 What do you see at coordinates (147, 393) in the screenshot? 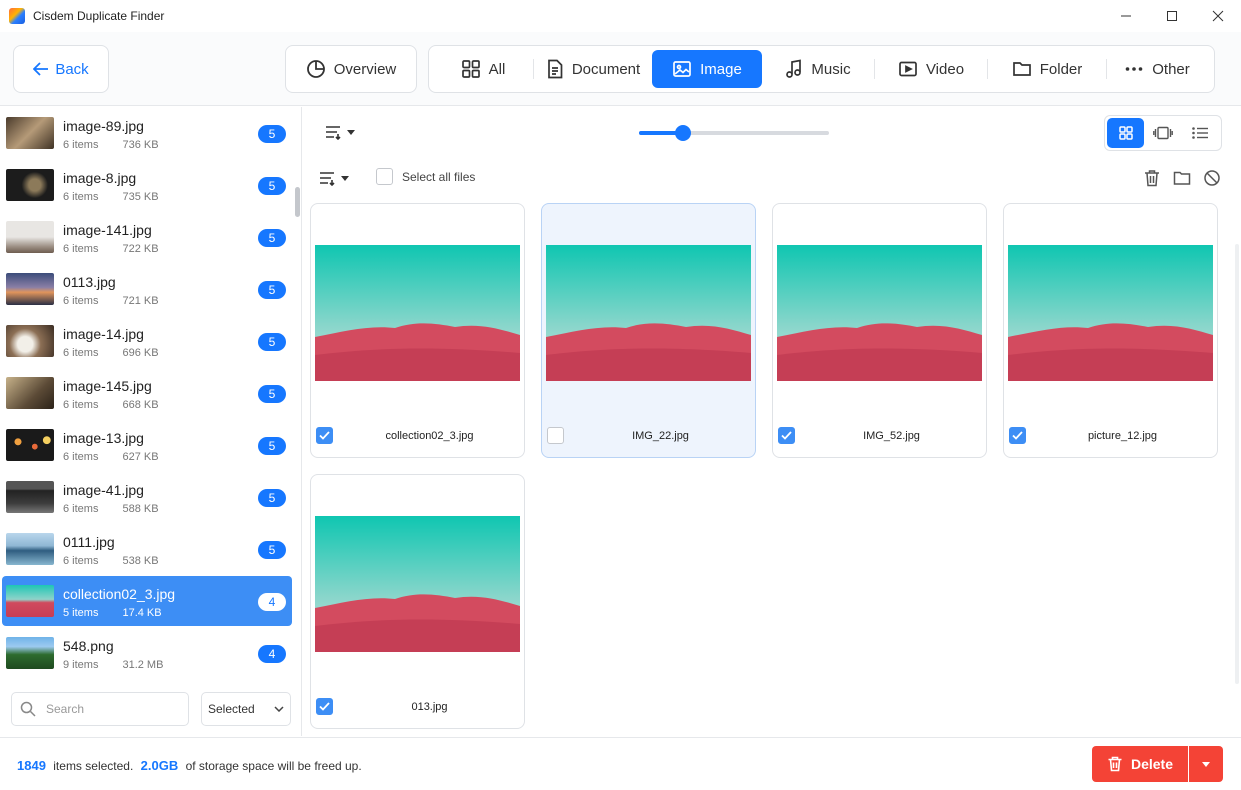
I see `list-item: image-145.jpg 6 items 668 KB 5` at bounding box center [147, 393].